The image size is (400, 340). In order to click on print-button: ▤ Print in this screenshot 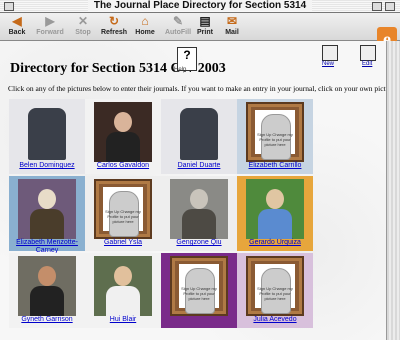, I will do `click(205, 25)`.